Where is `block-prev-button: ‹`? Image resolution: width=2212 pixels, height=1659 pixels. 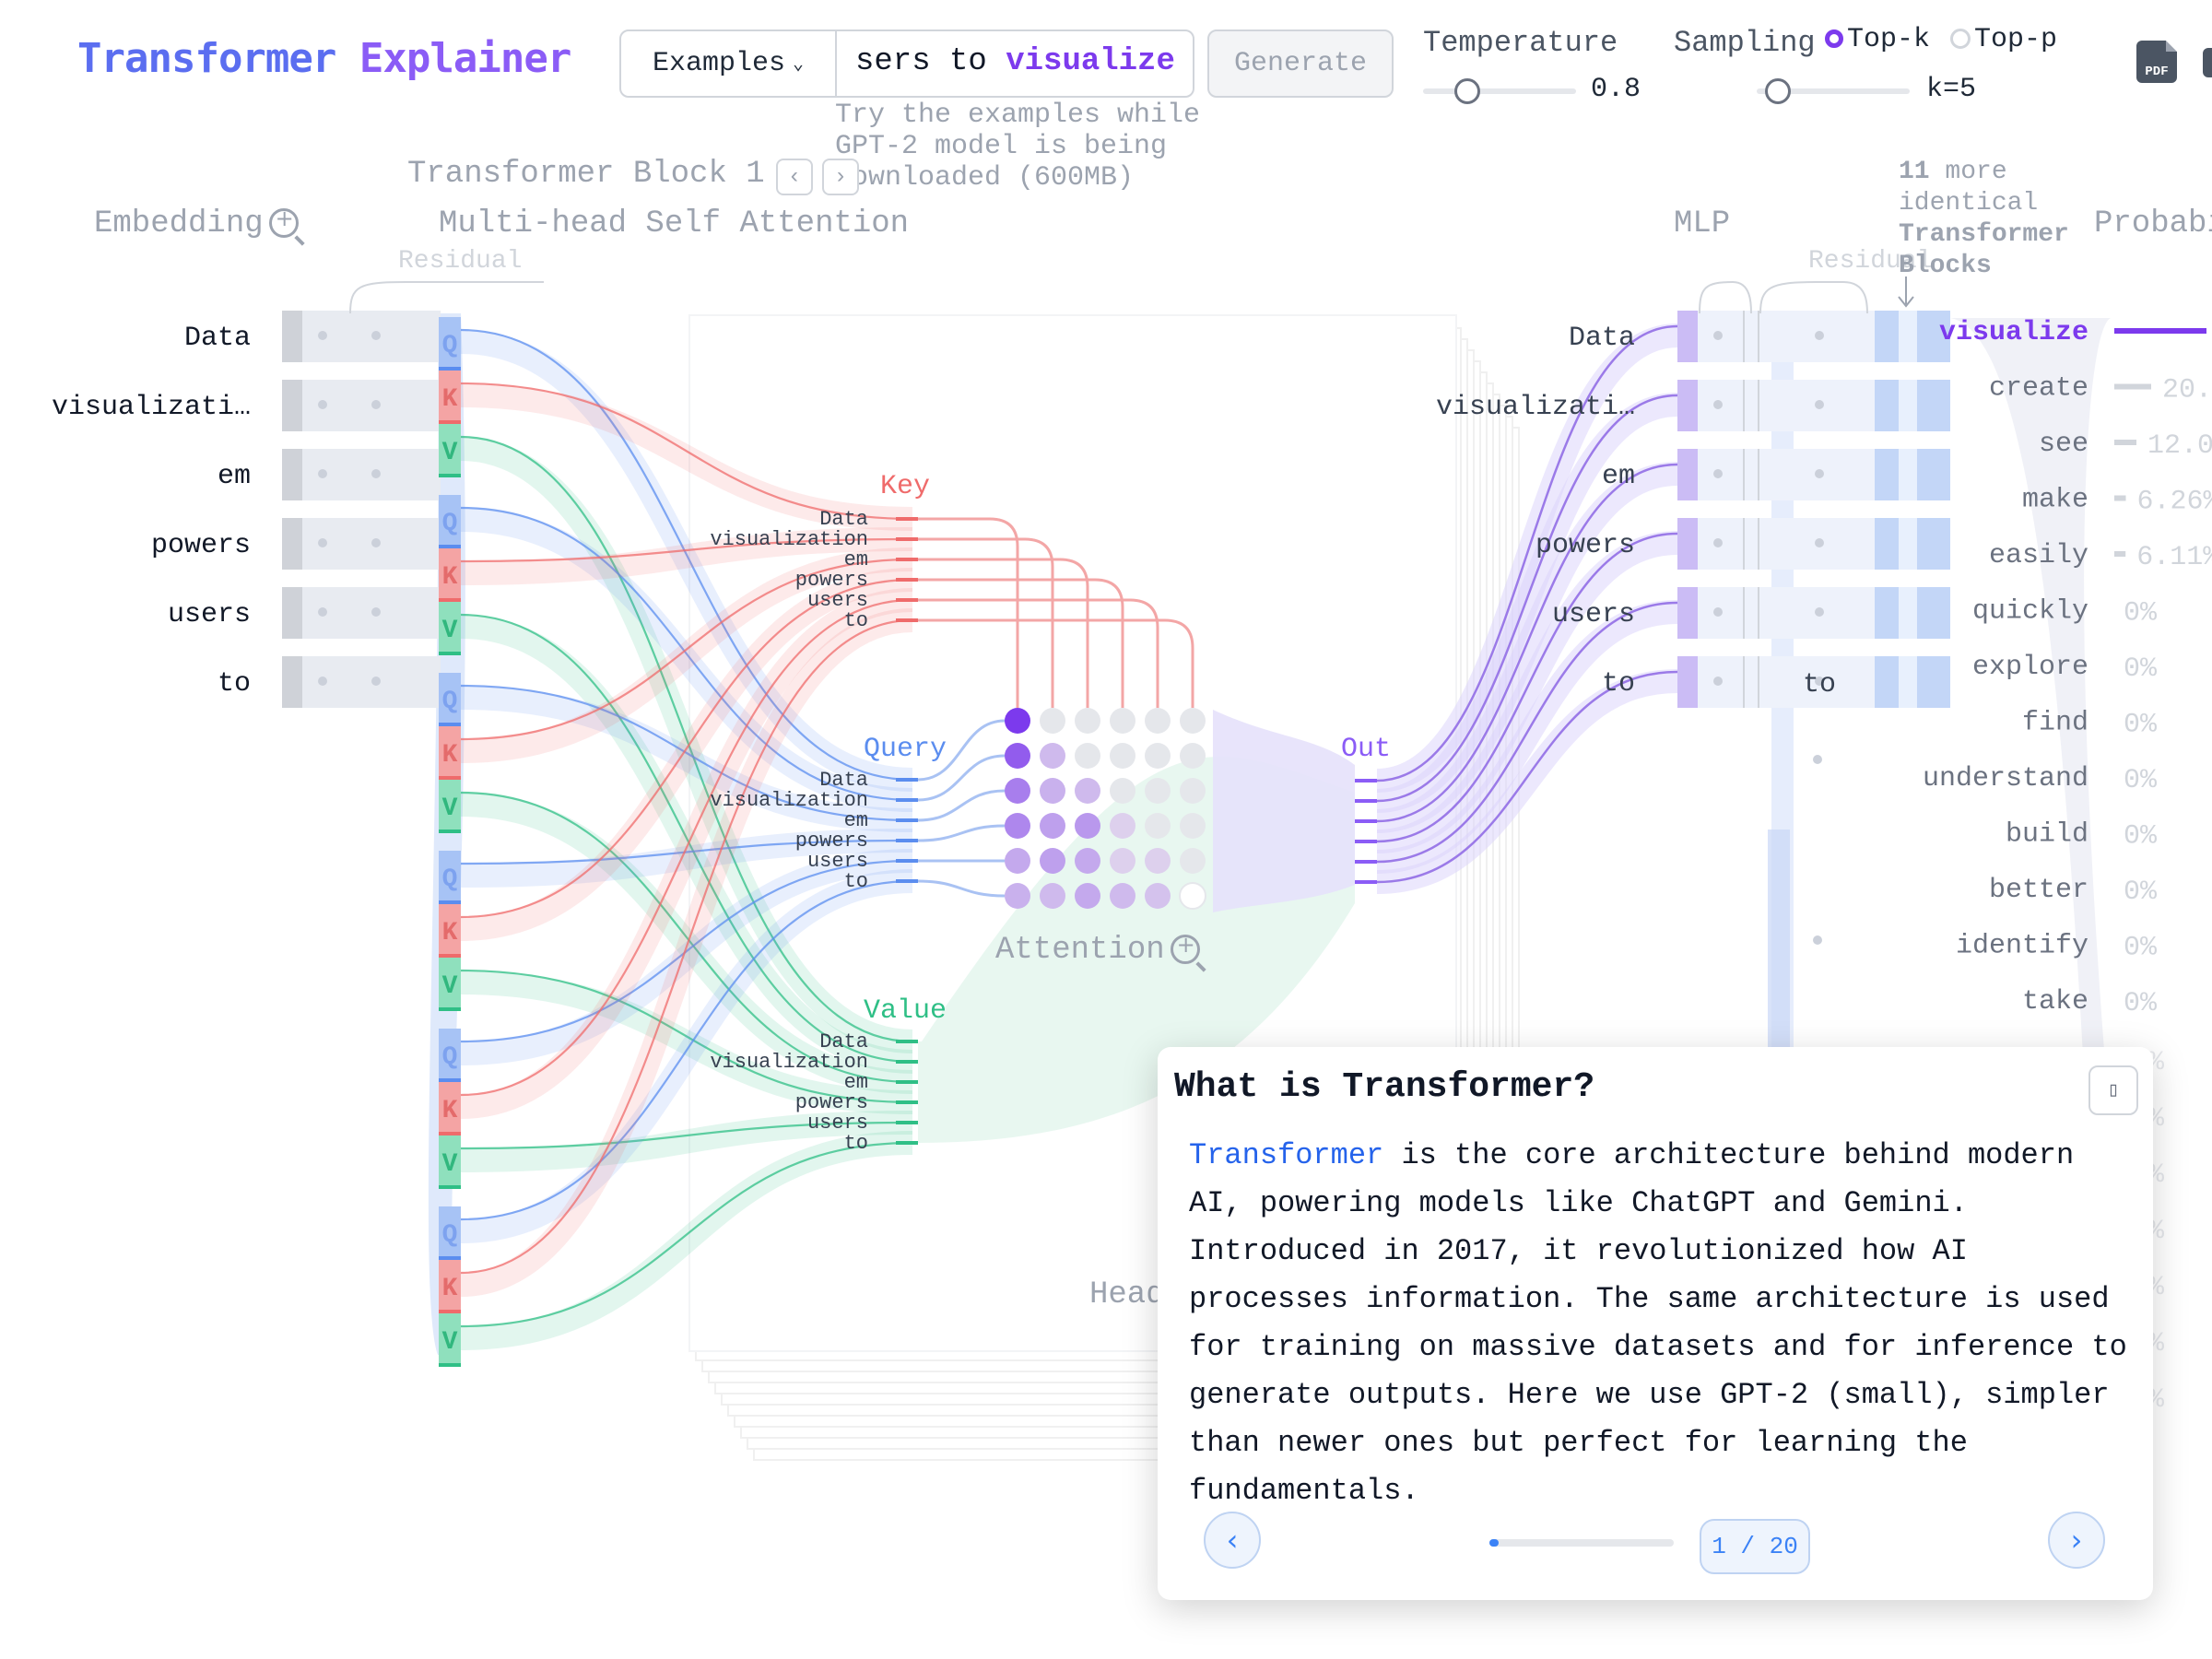
block-prev-button: ‹ is located at coordinates (794, 177).